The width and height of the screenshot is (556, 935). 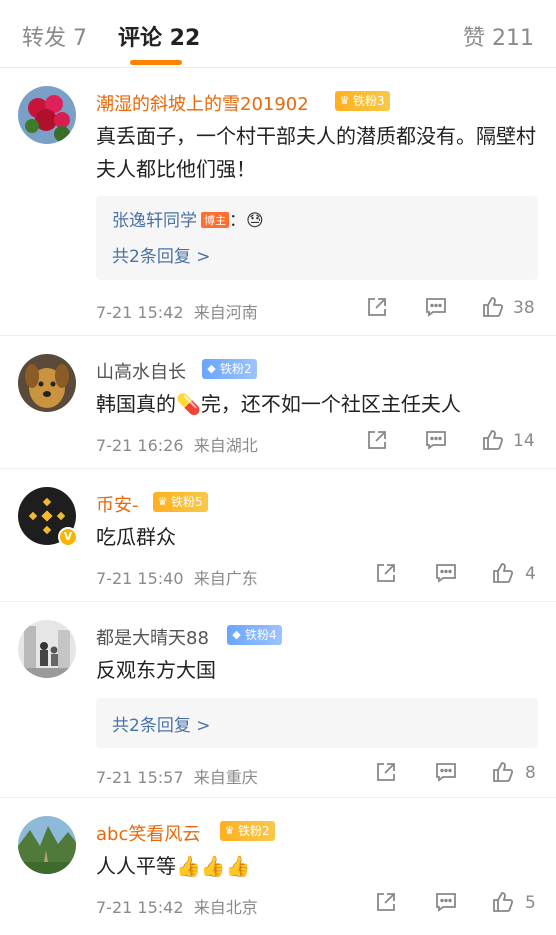 I want to click on comment-meta: 7-21 15:40 来自广东, so click(x=177, y=577).